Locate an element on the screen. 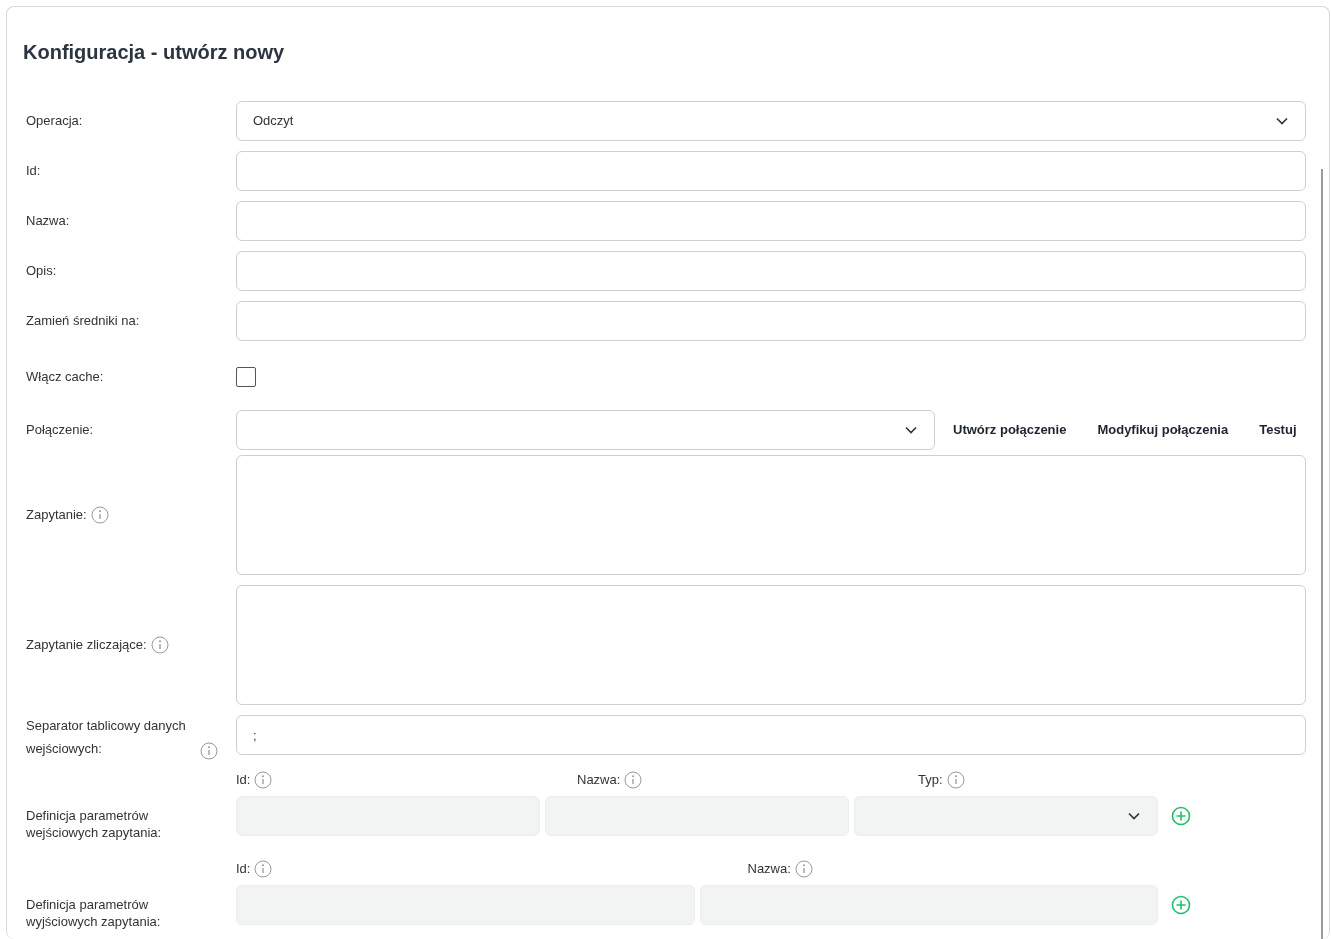 The height and width of the screenshot is (939, 1331). field-label: Zapytanie zliczające: is located at coordinates (86, 645).